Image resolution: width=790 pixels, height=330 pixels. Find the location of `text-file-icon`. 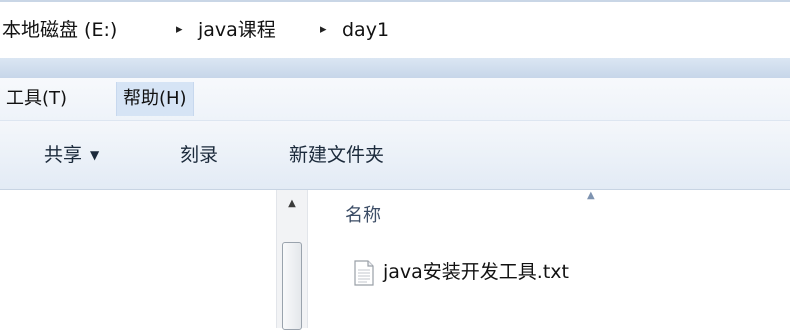

text-file-icon is located at coordinates (364, 273).